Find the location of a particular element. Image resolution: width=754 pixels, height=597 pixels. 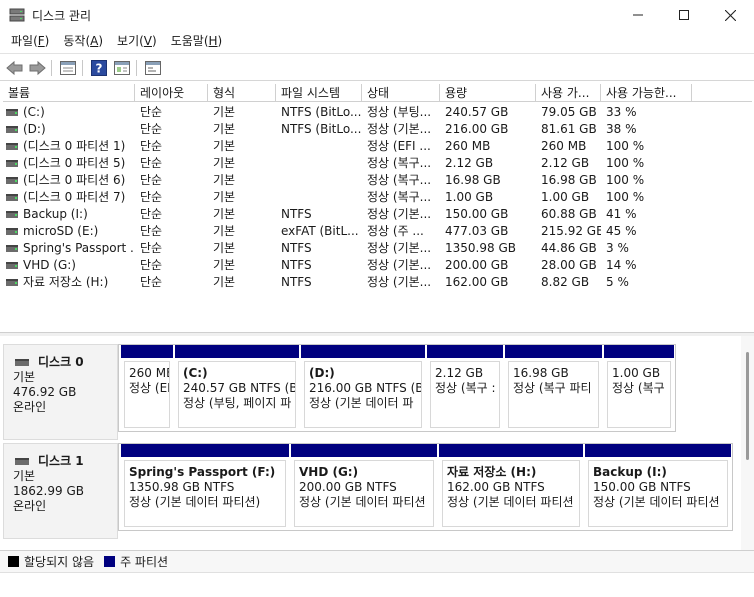

properties-button is located at coordinates (68, 68).